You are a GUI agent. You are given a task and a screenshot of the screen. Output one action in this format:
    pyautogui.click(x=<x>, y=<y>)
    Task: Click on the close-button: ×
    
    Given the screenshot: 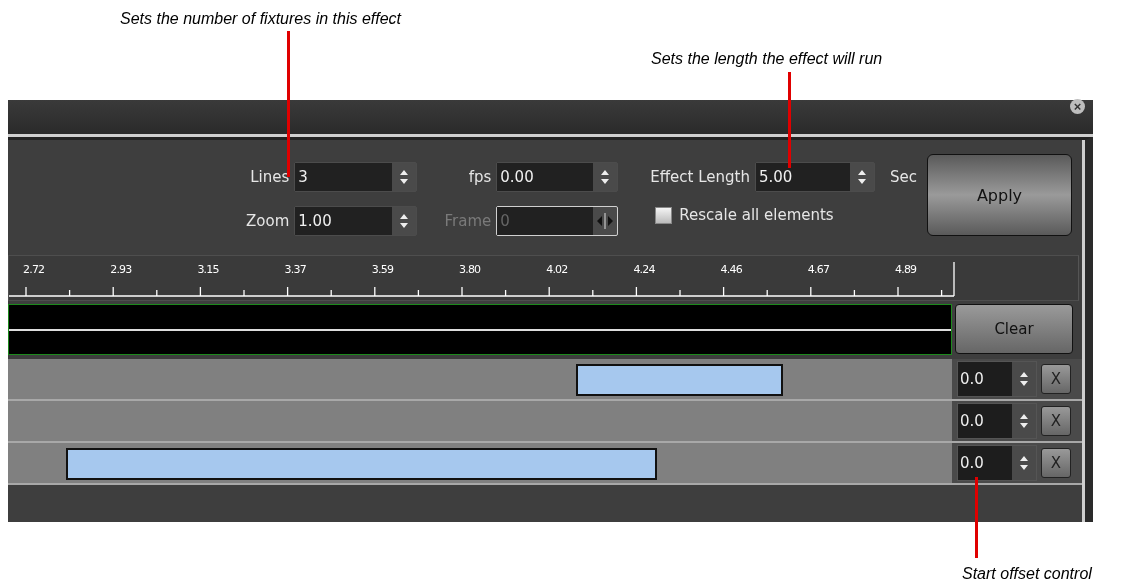 What is the action you would take?
    pyautogui.click(x=1077, y=106)
    